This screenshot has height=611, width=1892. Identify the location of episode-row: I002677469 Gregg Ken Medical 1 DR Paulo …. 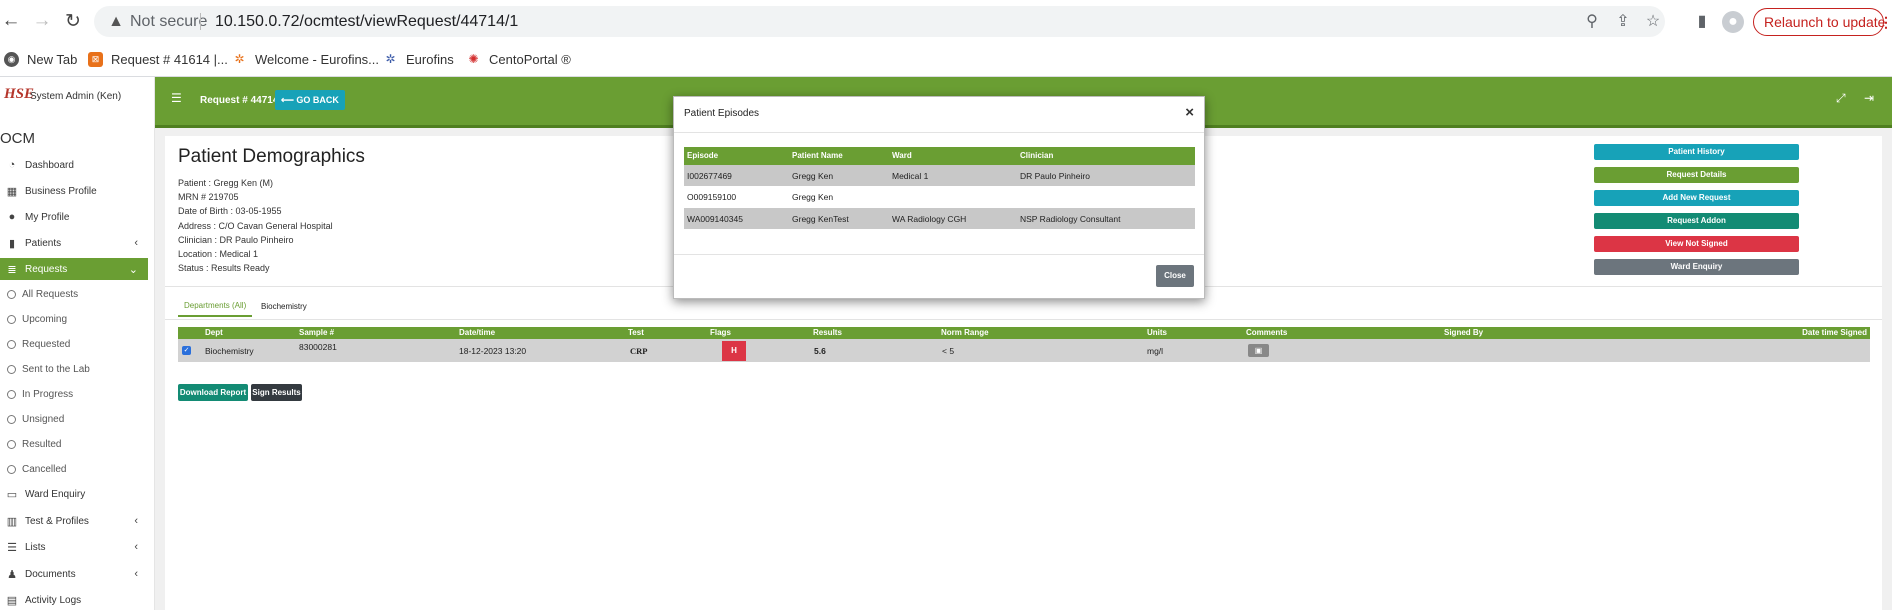
(939, 175).